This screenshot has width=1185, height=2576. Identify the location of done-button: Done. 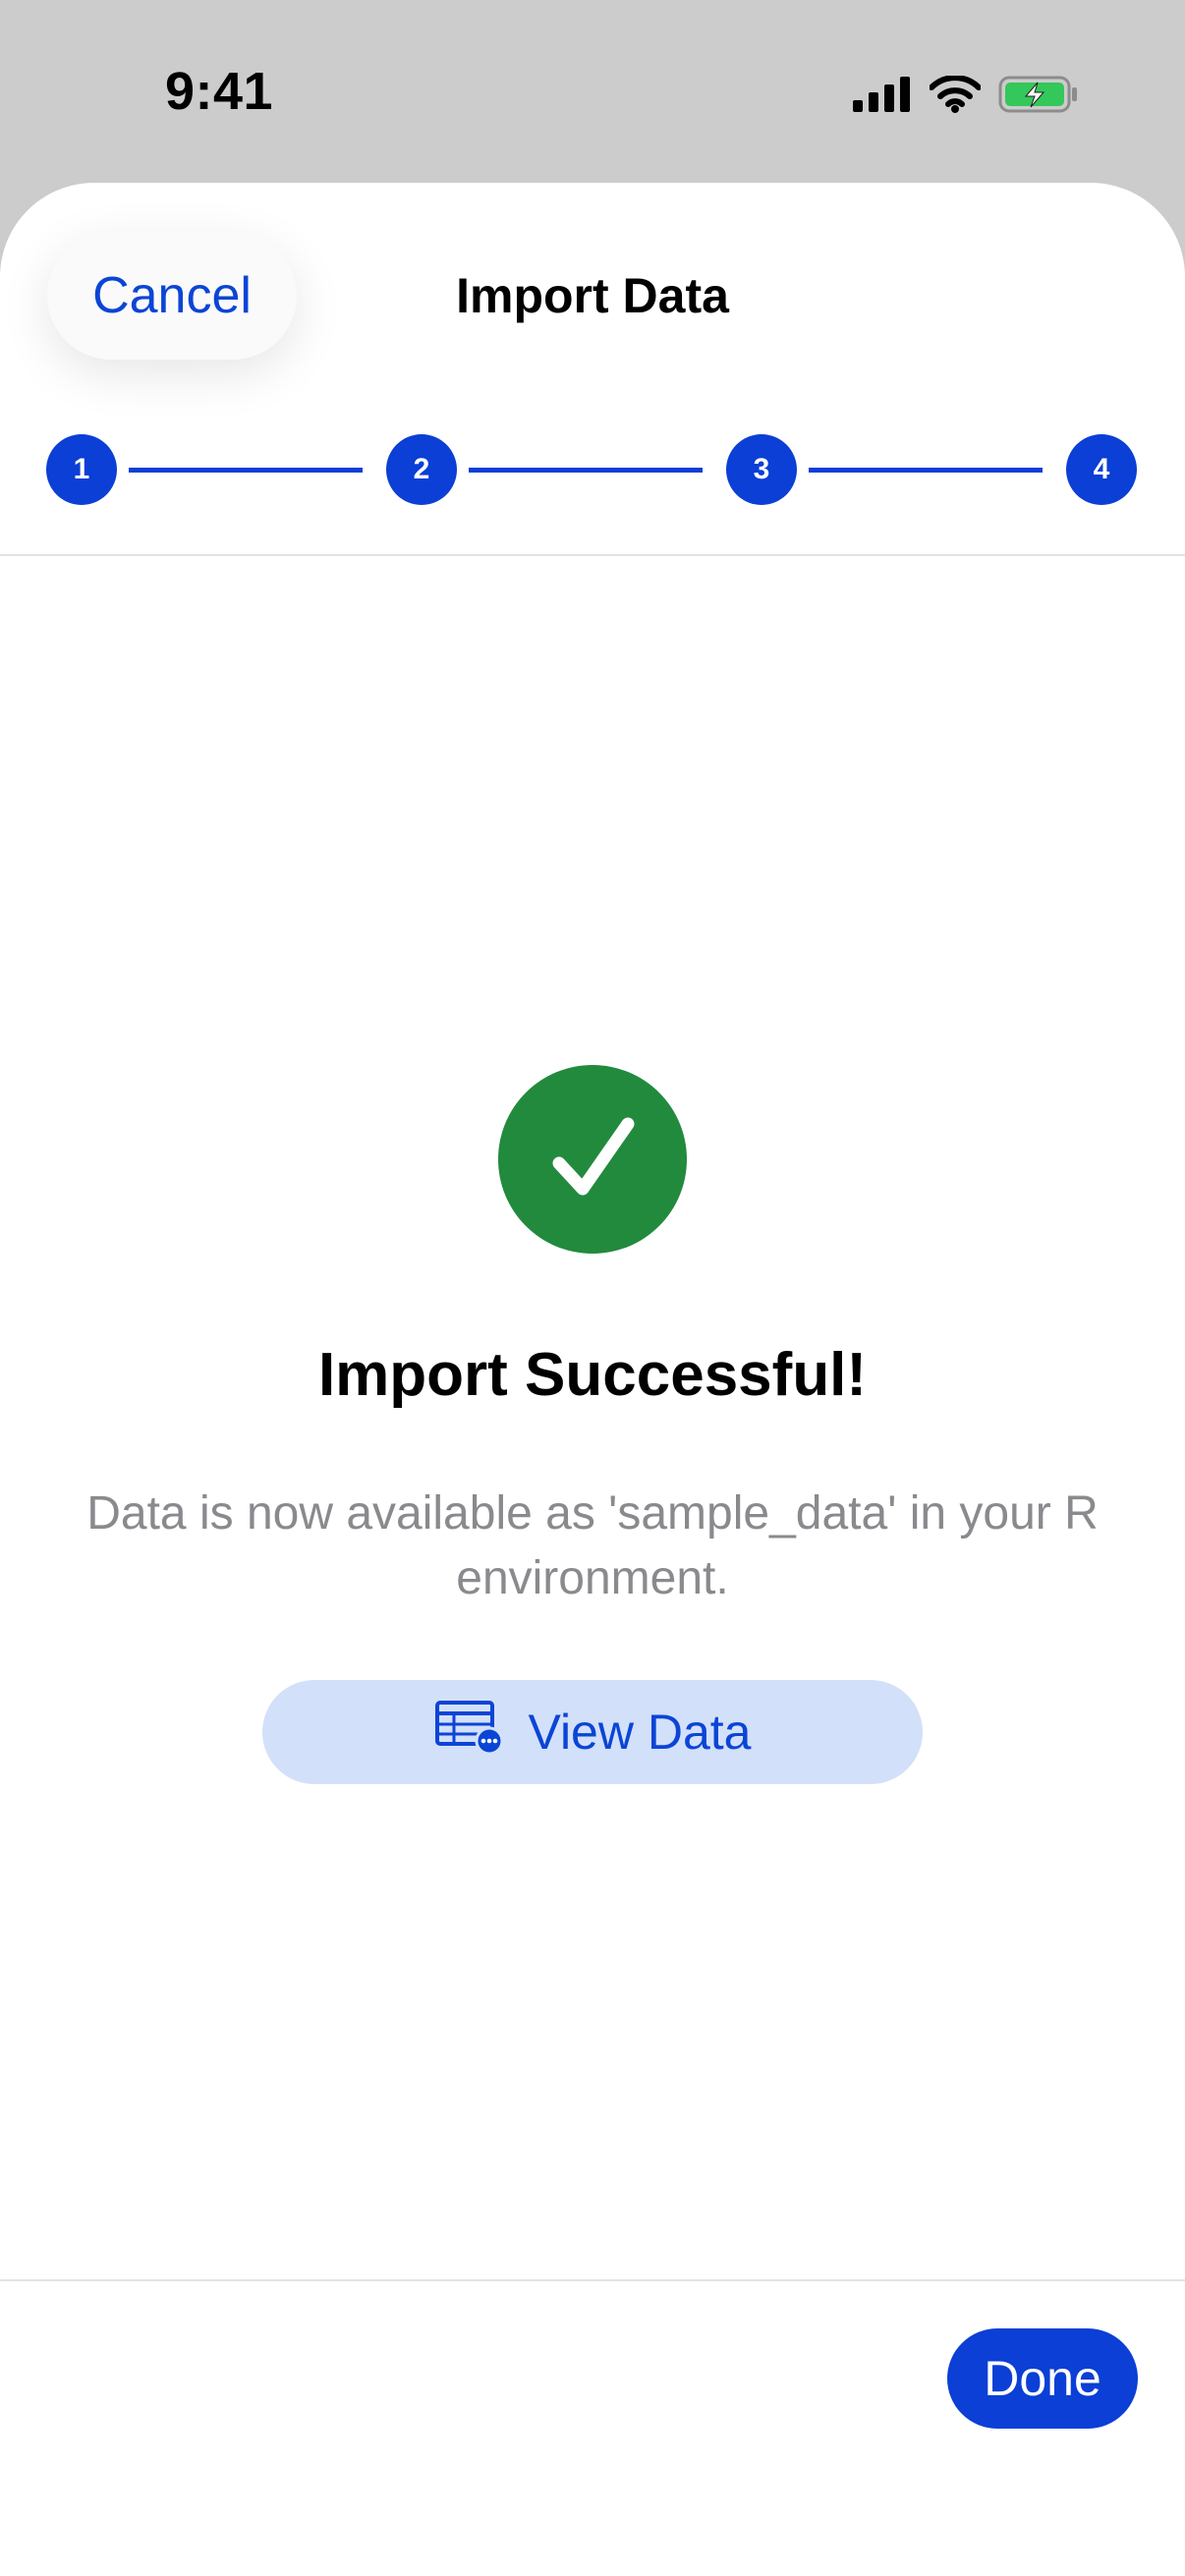
(1042, 2378).